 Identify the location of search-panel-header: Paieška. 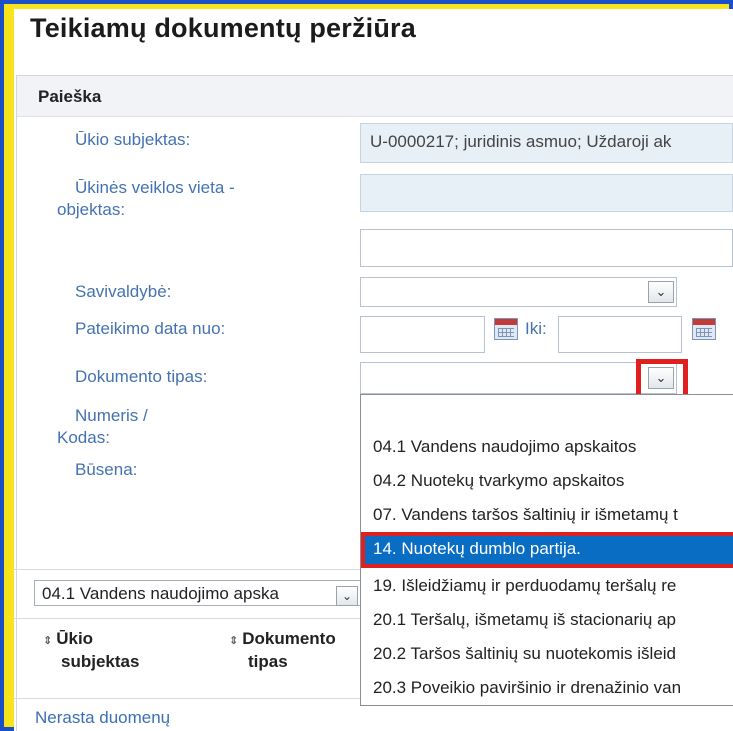
(375, 96).